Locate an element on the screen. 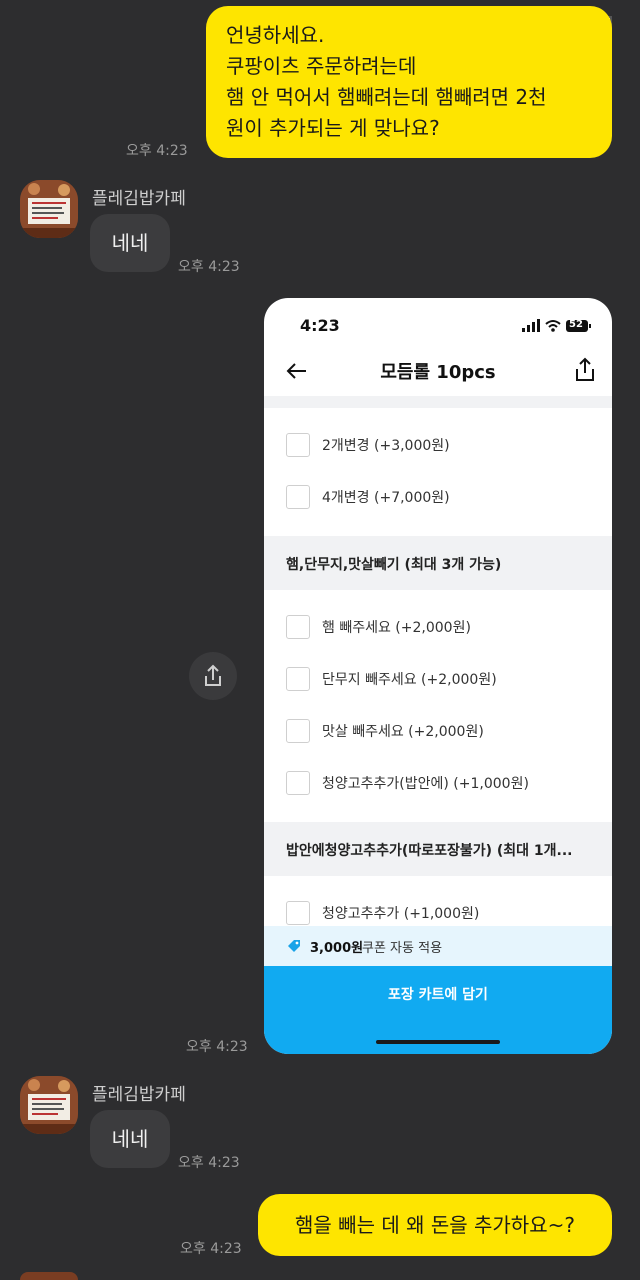 The width and height of the screenshot is (640, 1280). option-row: 맛살 빼주세요 (+2,000원) is located at coordinates (385, 731).